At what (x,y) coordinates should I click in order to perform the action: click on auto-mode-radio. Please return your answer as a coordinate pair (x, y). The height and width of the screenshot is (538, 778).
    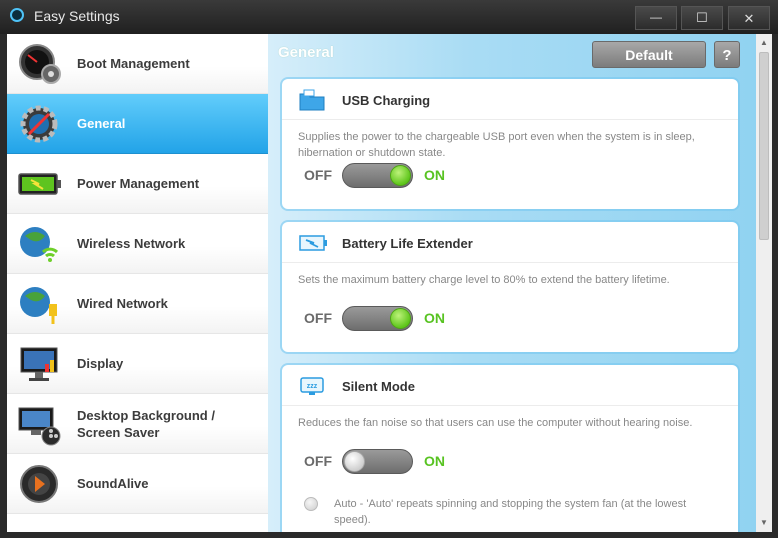
    Looking at the image, I should click on (311, 504).